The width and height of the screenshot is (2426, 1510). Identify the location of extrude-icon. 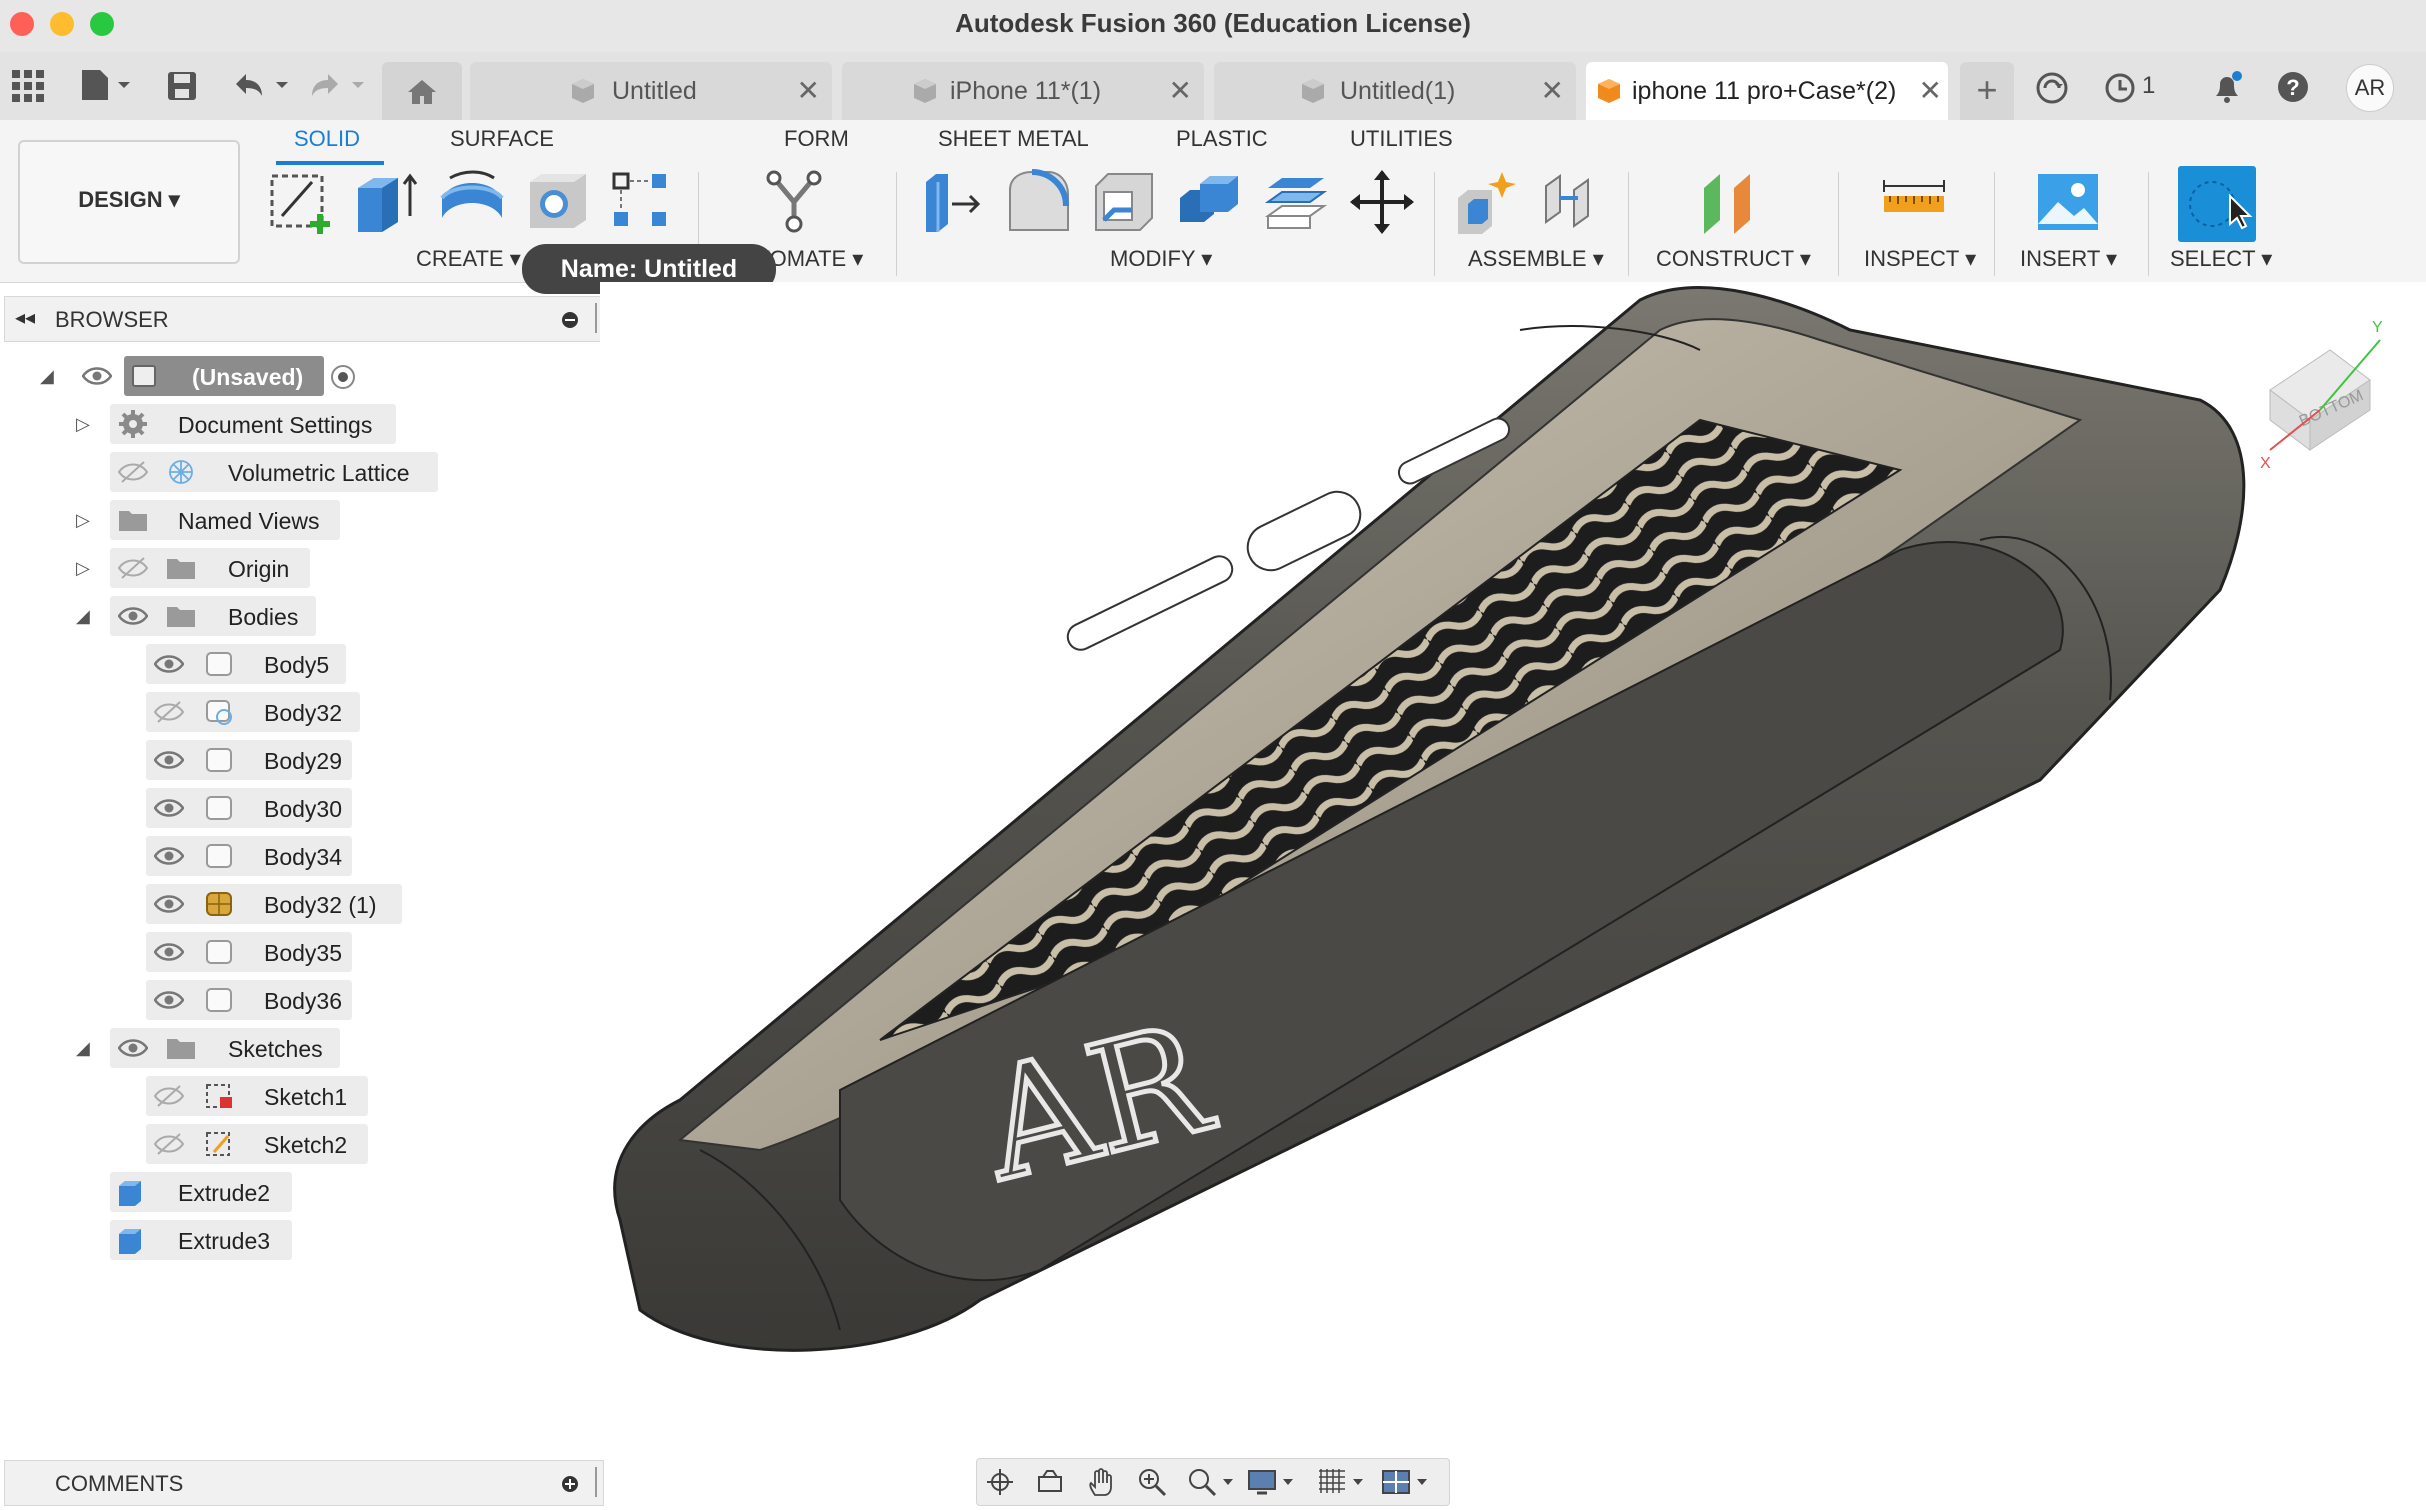
(386, 202).